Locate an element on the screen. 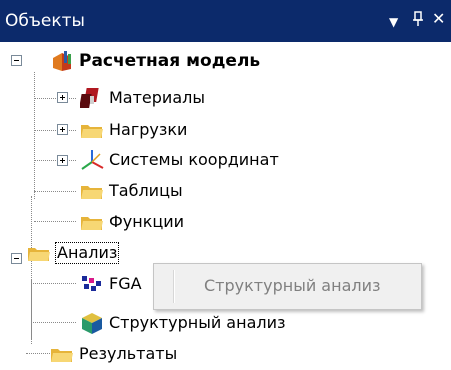 The image size is (451, 370). tree-node-structural-analysis: Структурный анализ is located at coordinates (205, 323).